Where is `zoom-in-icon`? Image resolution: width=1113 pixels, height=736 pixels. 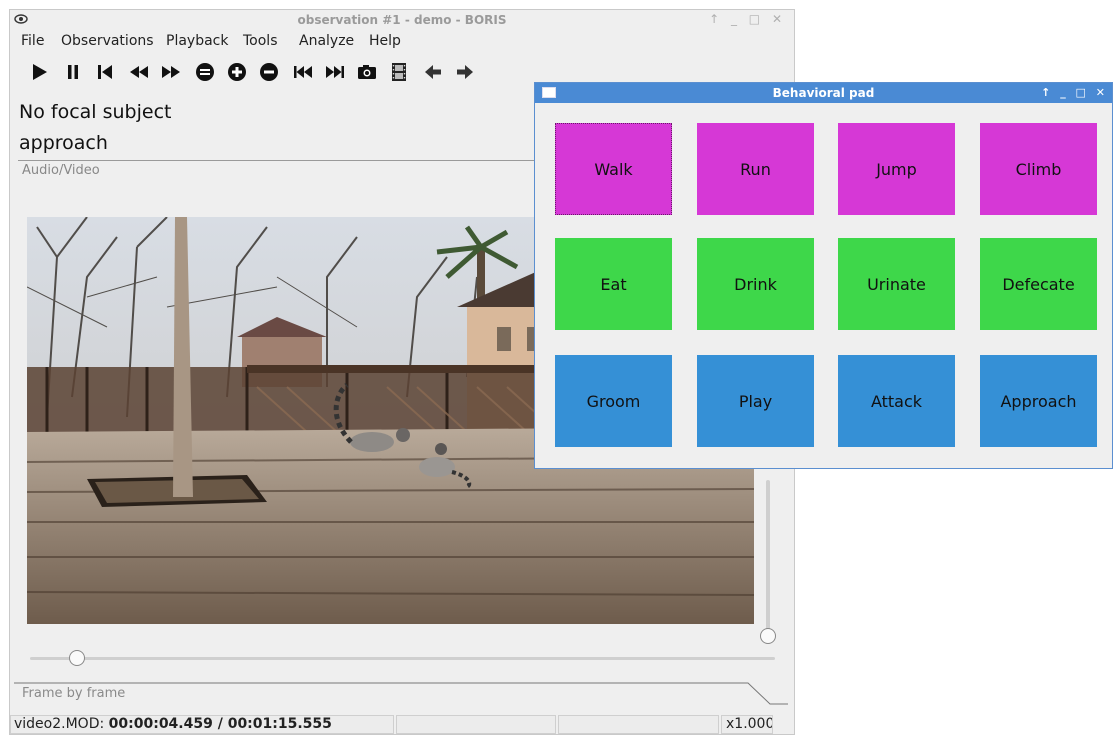 zoom-in-icon is located at coordinates (237, 72).